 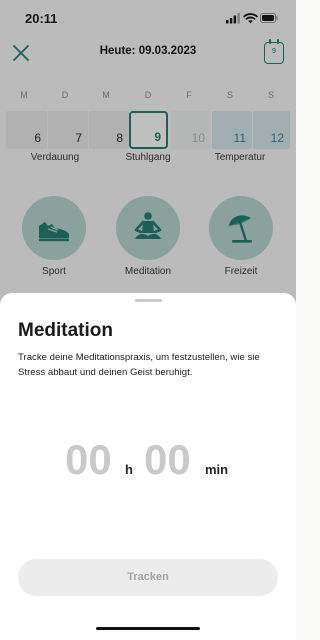 I want to click on minutes-value: 00, so click(x=167, y=460).